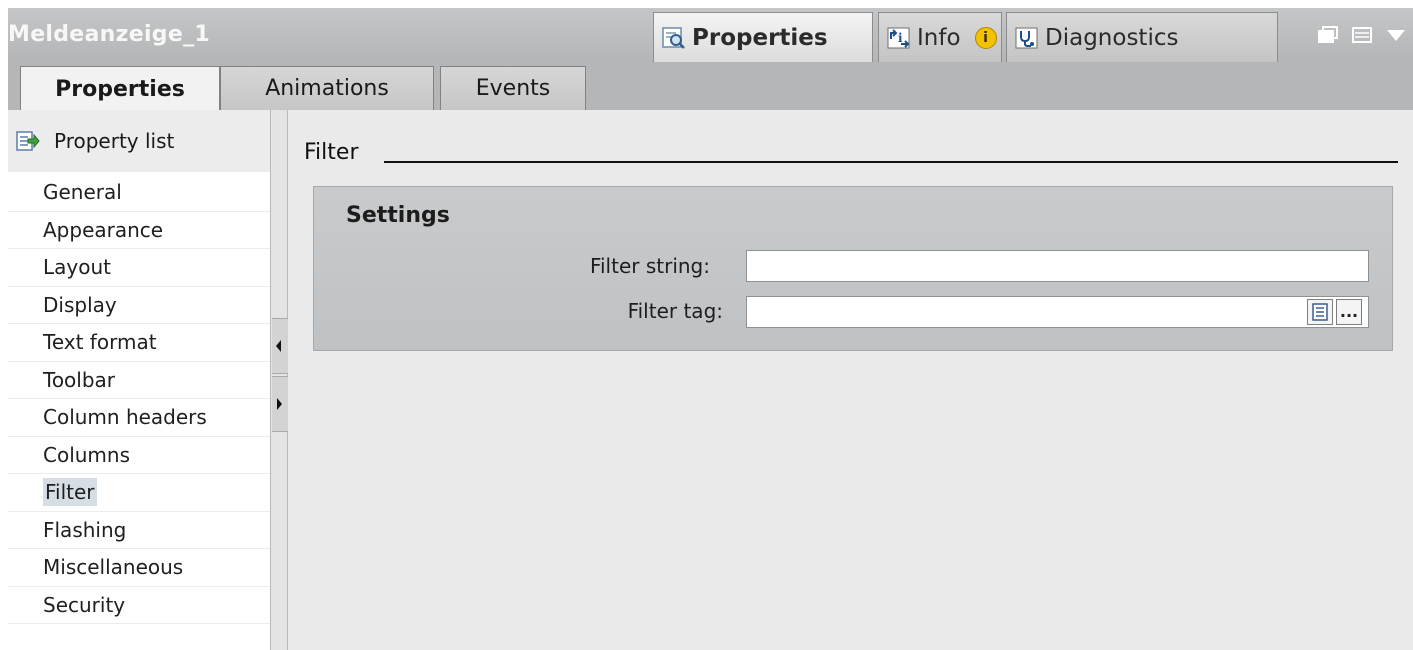 The height and width of the screenshot is (650, 1413). What do you see at coordinates (891, 162) in the screenshot?
I see `title-divider` at bounding box center [891, 162].